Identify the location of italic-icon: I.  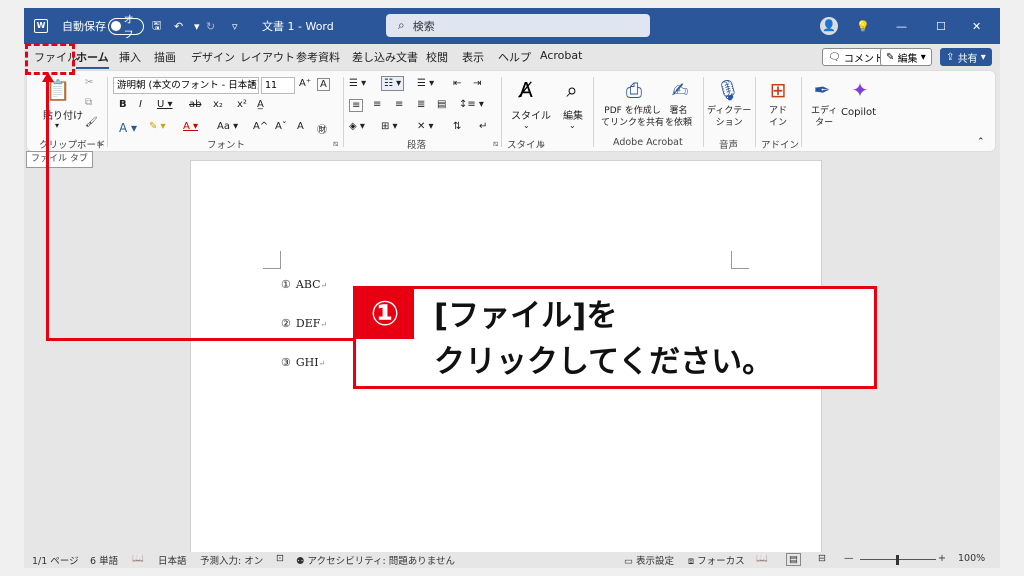
(140, 104).